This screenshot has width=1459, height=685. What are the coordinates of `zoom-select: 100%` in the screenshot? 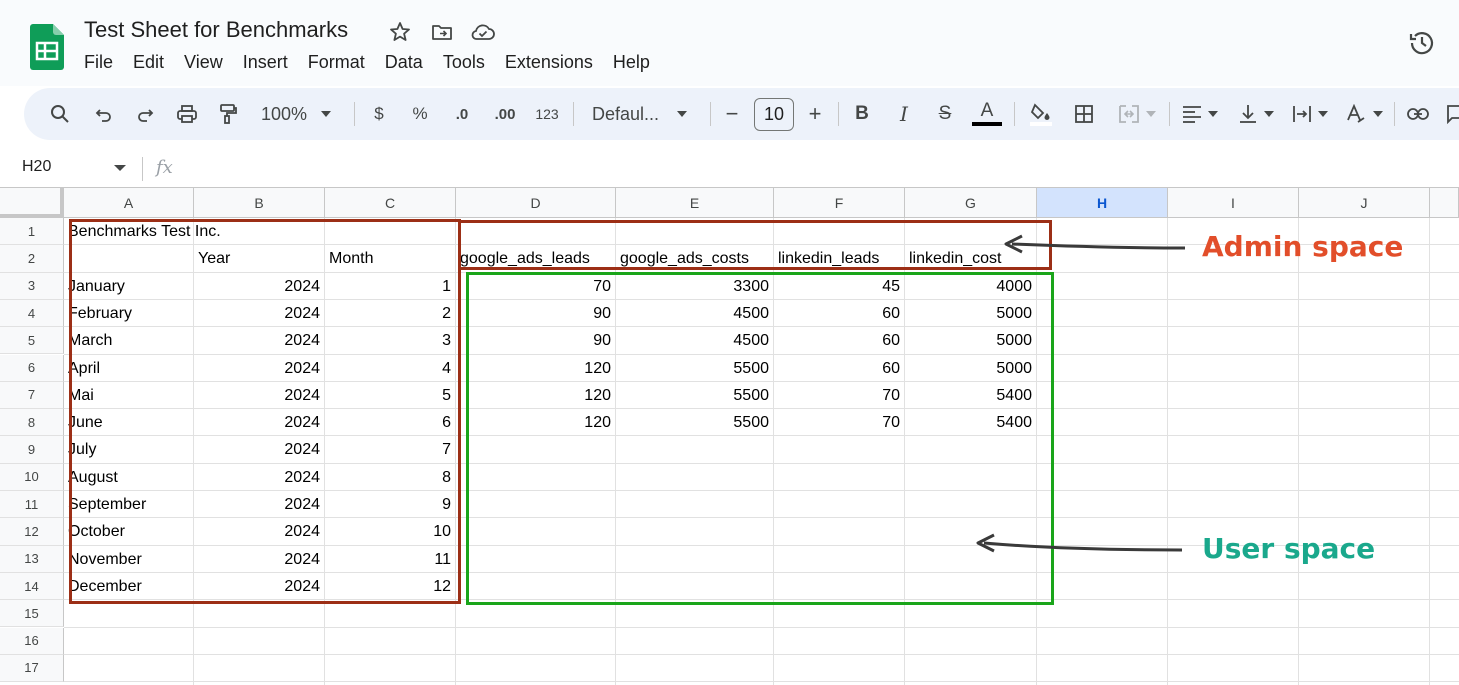 It's located at (296, 114).